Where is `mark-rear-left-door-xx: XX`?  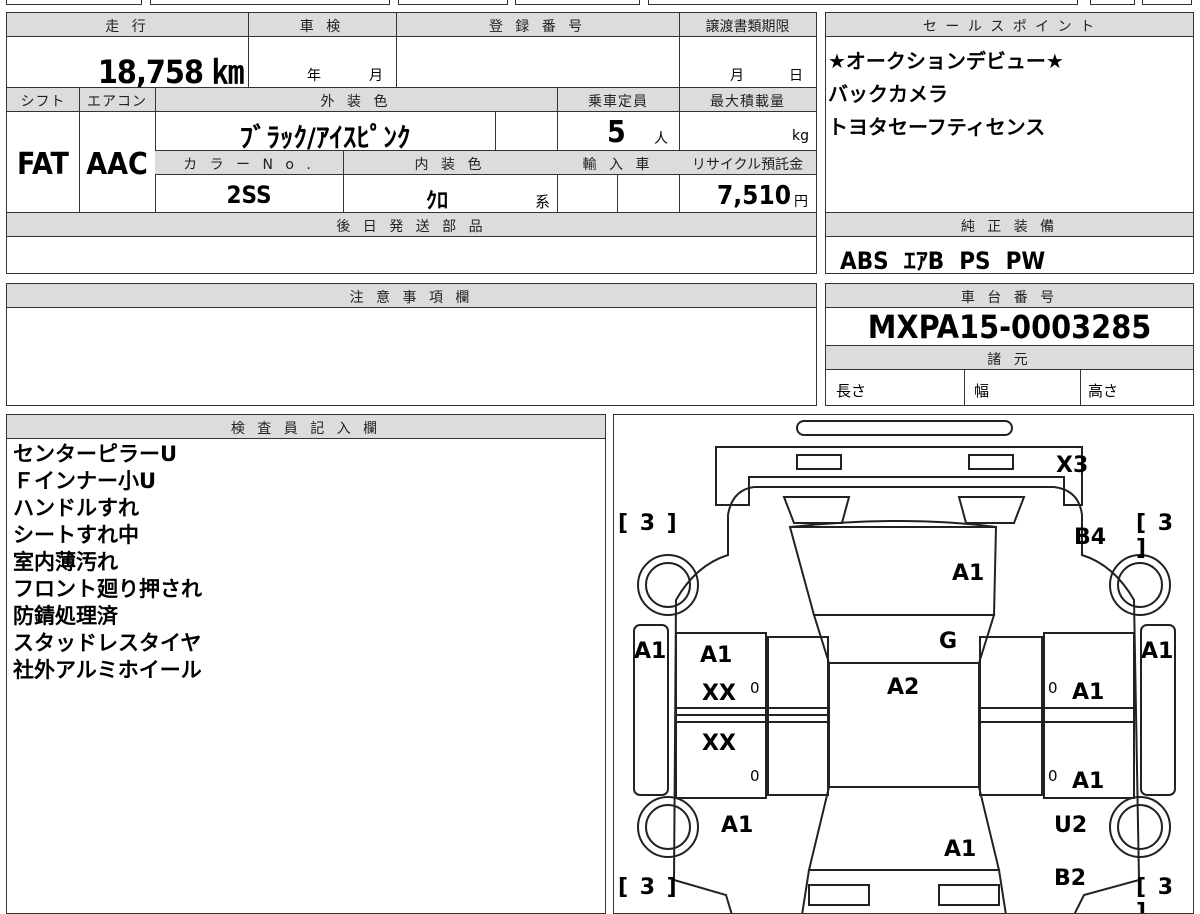
mark-rear-left-door-xx: XX is located at coordinates (719, 743).